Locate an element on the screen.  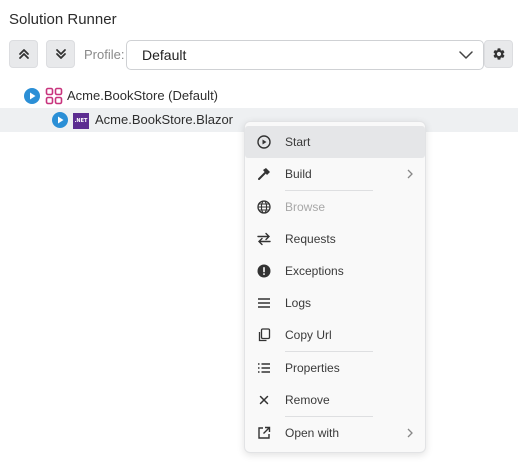
menu-item-label: Remove is located at coordinates (307, 400).